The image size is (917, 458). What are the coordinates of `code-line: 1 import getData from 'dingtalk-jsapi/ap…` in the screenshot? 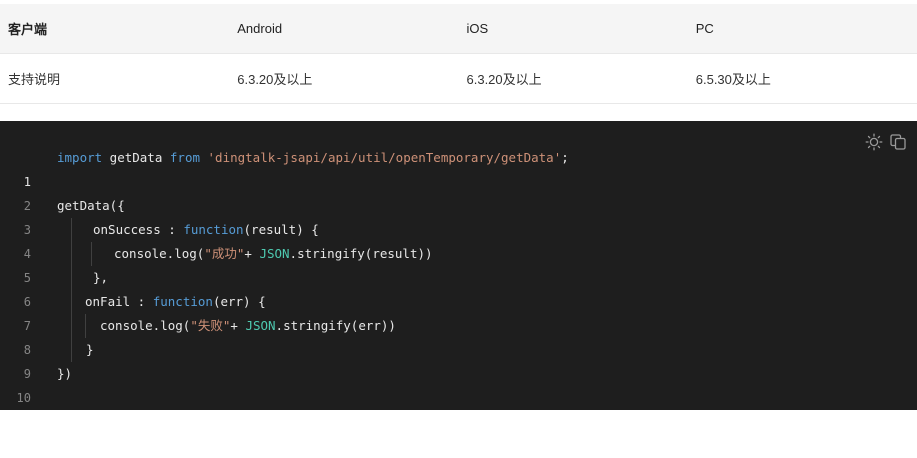 It's located at (458, 167).